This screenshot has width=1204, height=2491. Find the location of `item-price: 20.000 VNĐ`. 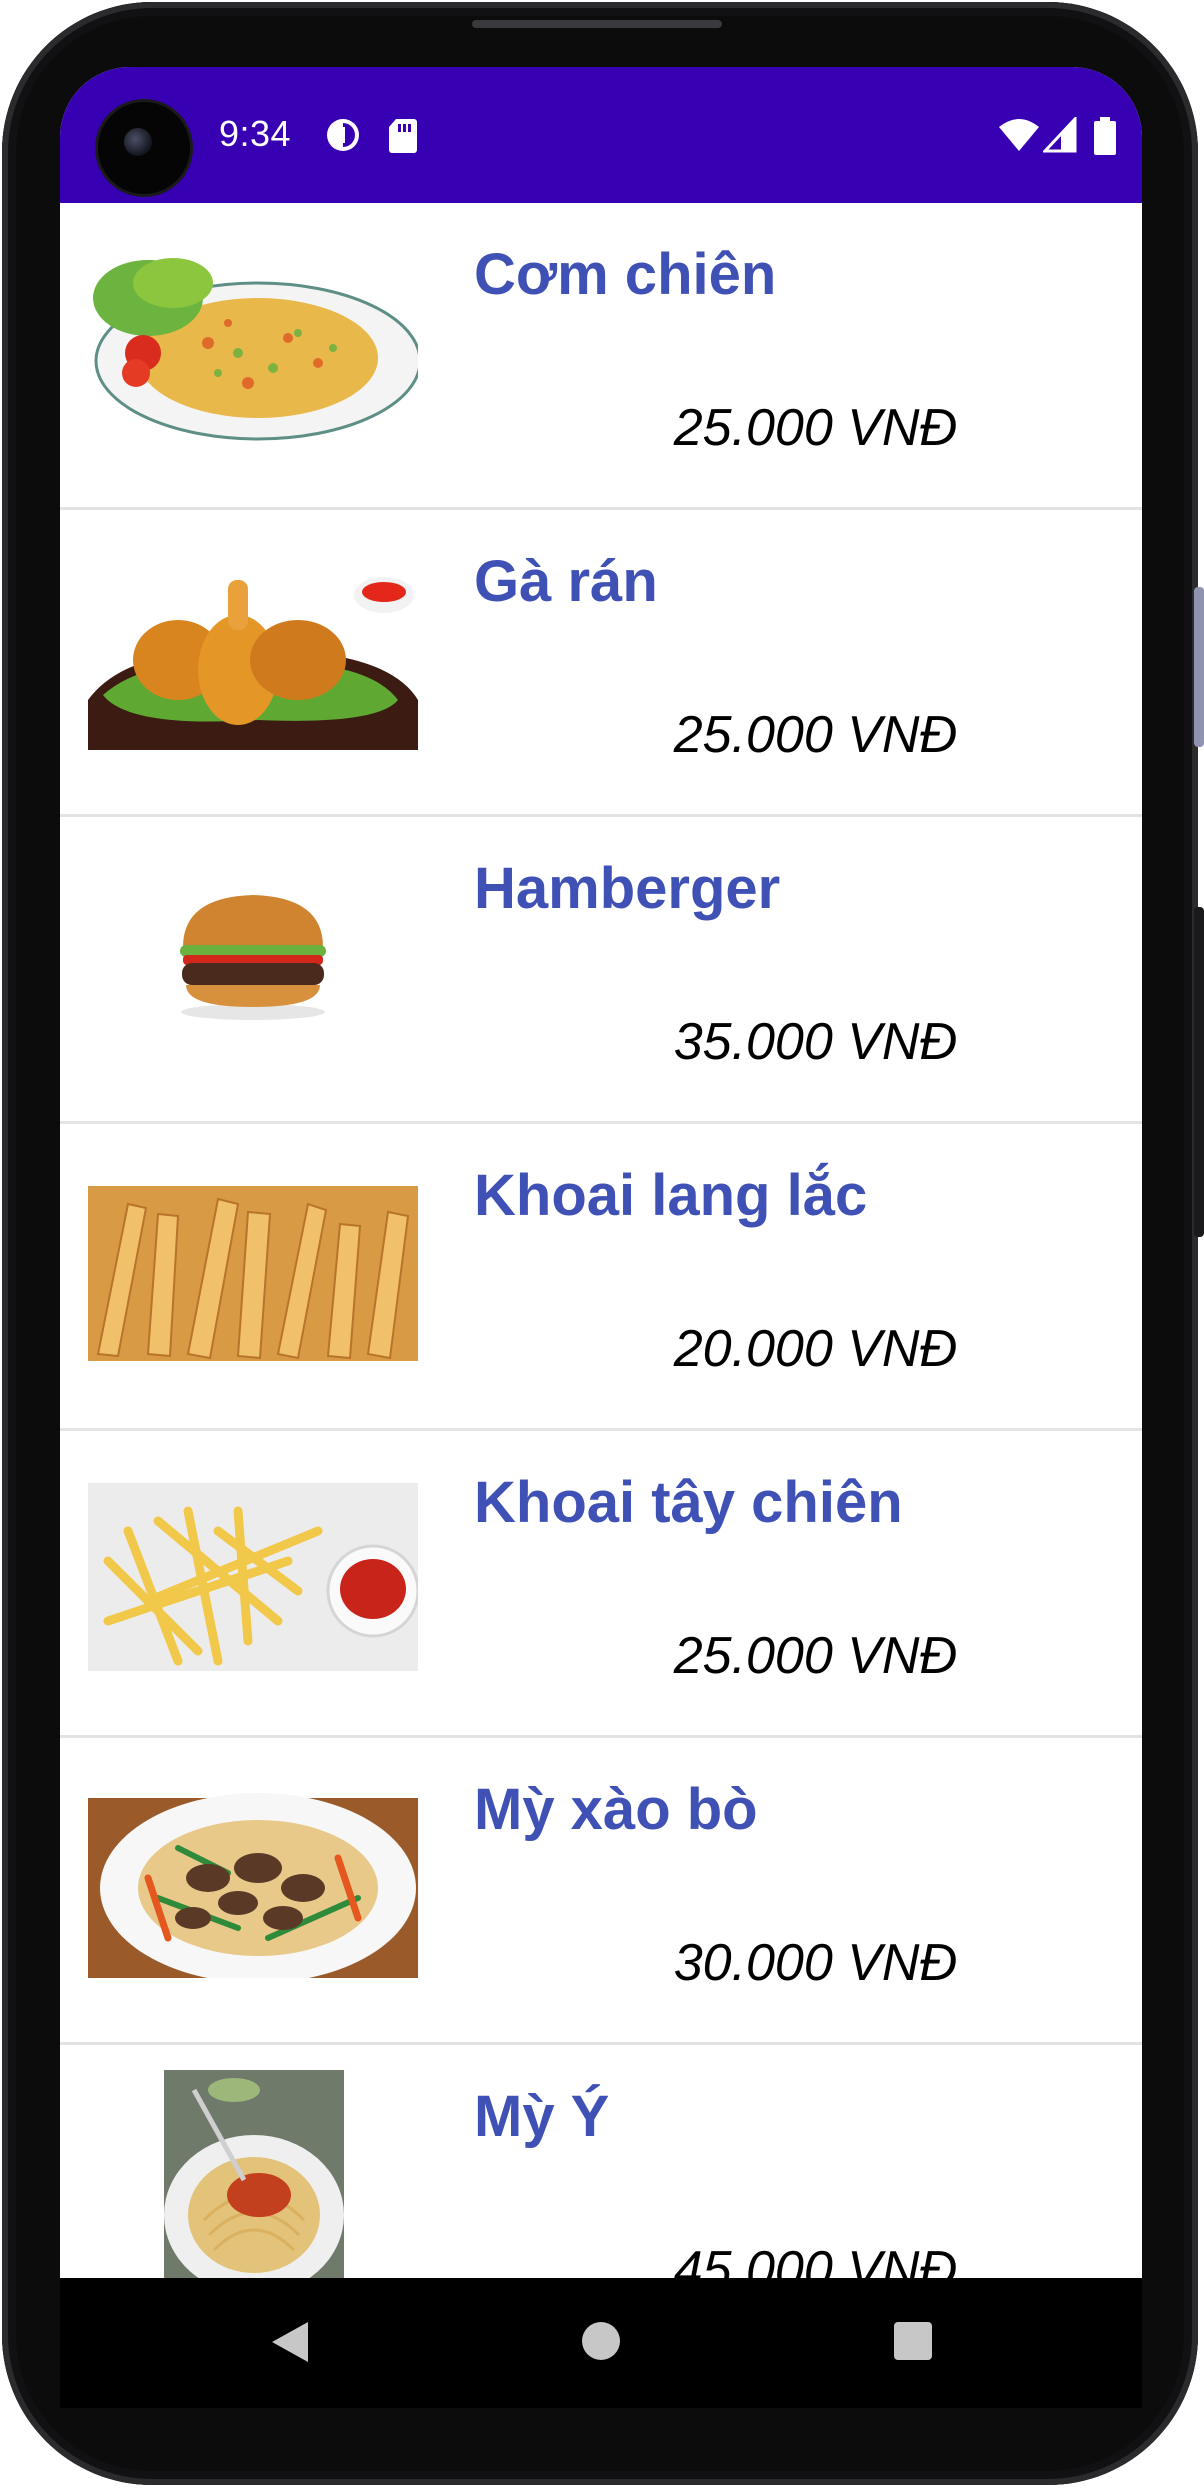

item-price: 20.000 VNĐ is located at coordinates (815, 1349).